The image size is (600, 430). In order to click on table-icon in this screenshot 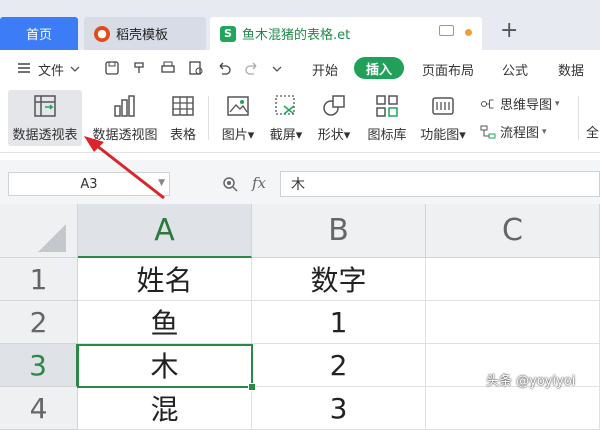, I will do `click(183, 106)`.